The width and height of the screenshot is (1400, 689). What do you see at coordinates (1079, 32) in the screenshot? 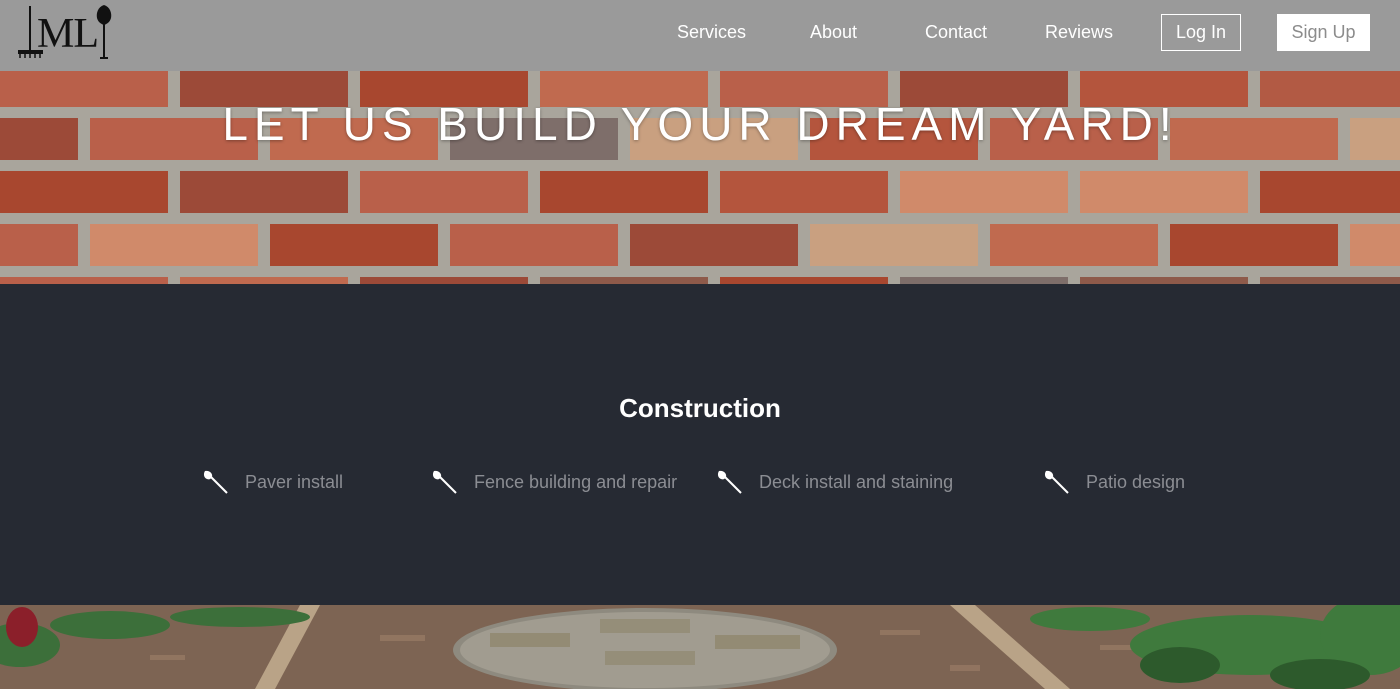
I see `nav-reviews: Reviews` at bounding box center [1079, 32].